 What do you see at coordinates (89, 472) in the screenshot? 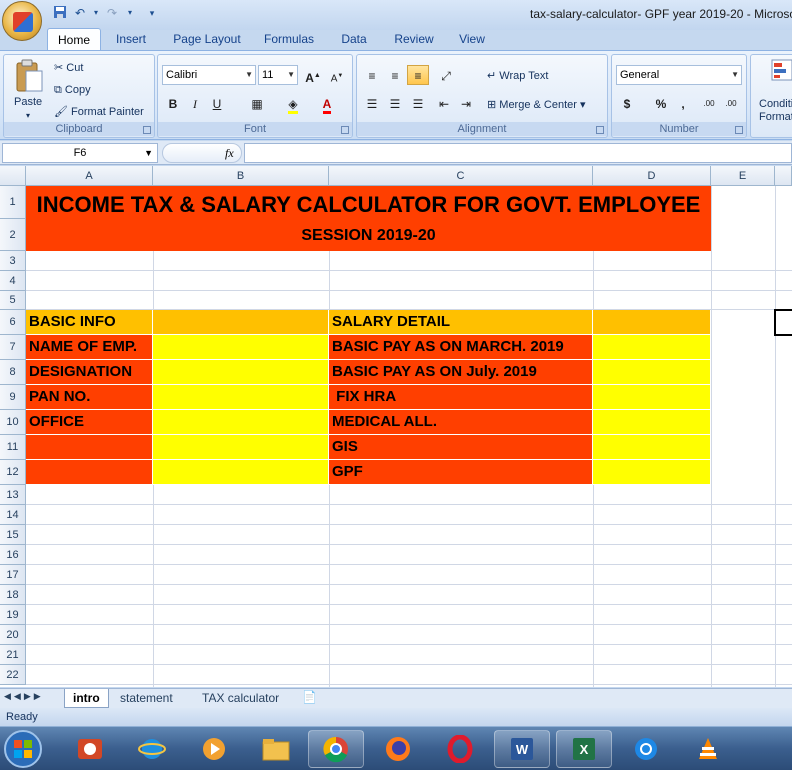
I see `cell-a12` at bounding box center [89, 472].